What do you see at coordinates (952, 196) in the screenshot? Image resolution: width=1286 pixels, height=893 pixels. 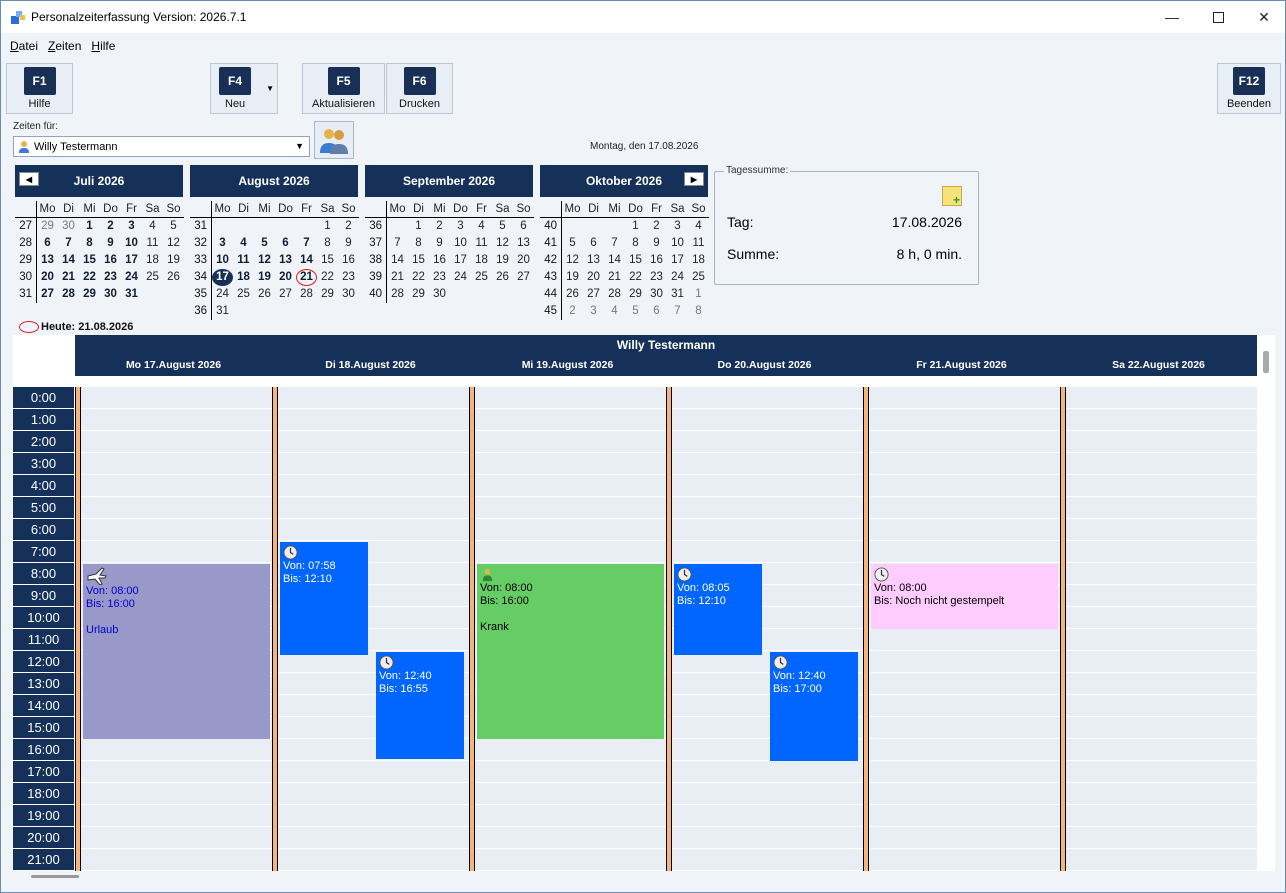 I see `add-note-icon: +` at bounding box center [952, 196].